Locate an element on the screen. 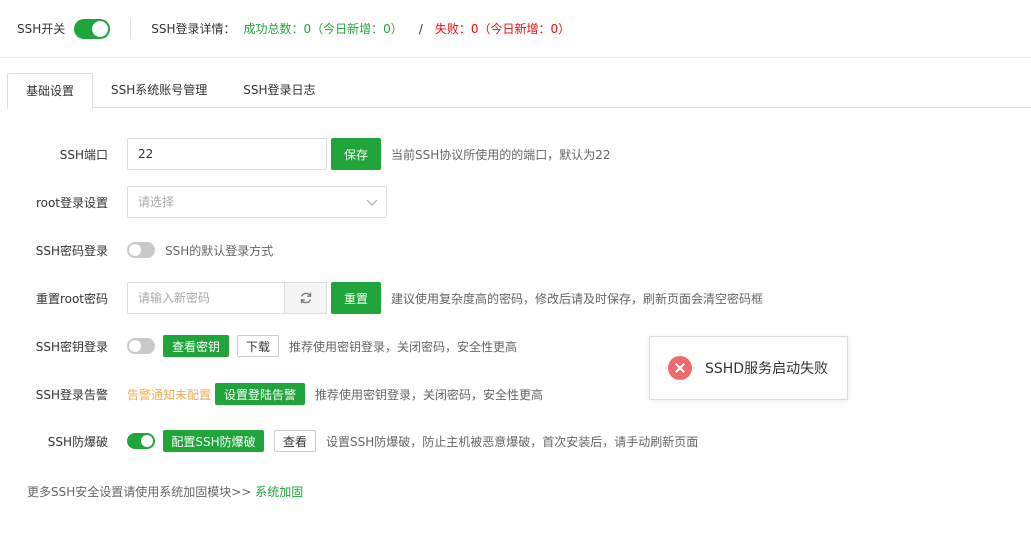 The image size is (1031, 535). ssh-port-hint: 当前SSH协议所使用的的端口，默认为22 is located at coordinates (501, 154).